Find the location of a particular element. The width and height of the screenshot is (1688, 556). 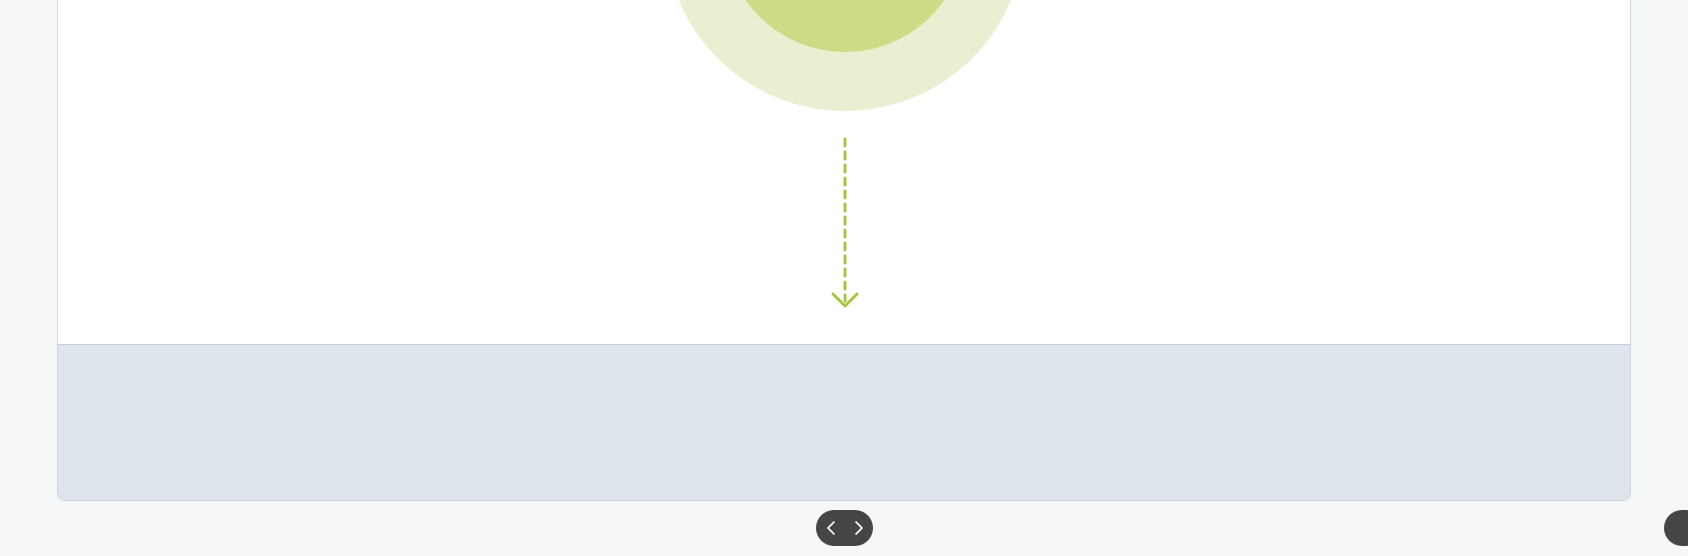

next-button is located at coordinates (859, 528).